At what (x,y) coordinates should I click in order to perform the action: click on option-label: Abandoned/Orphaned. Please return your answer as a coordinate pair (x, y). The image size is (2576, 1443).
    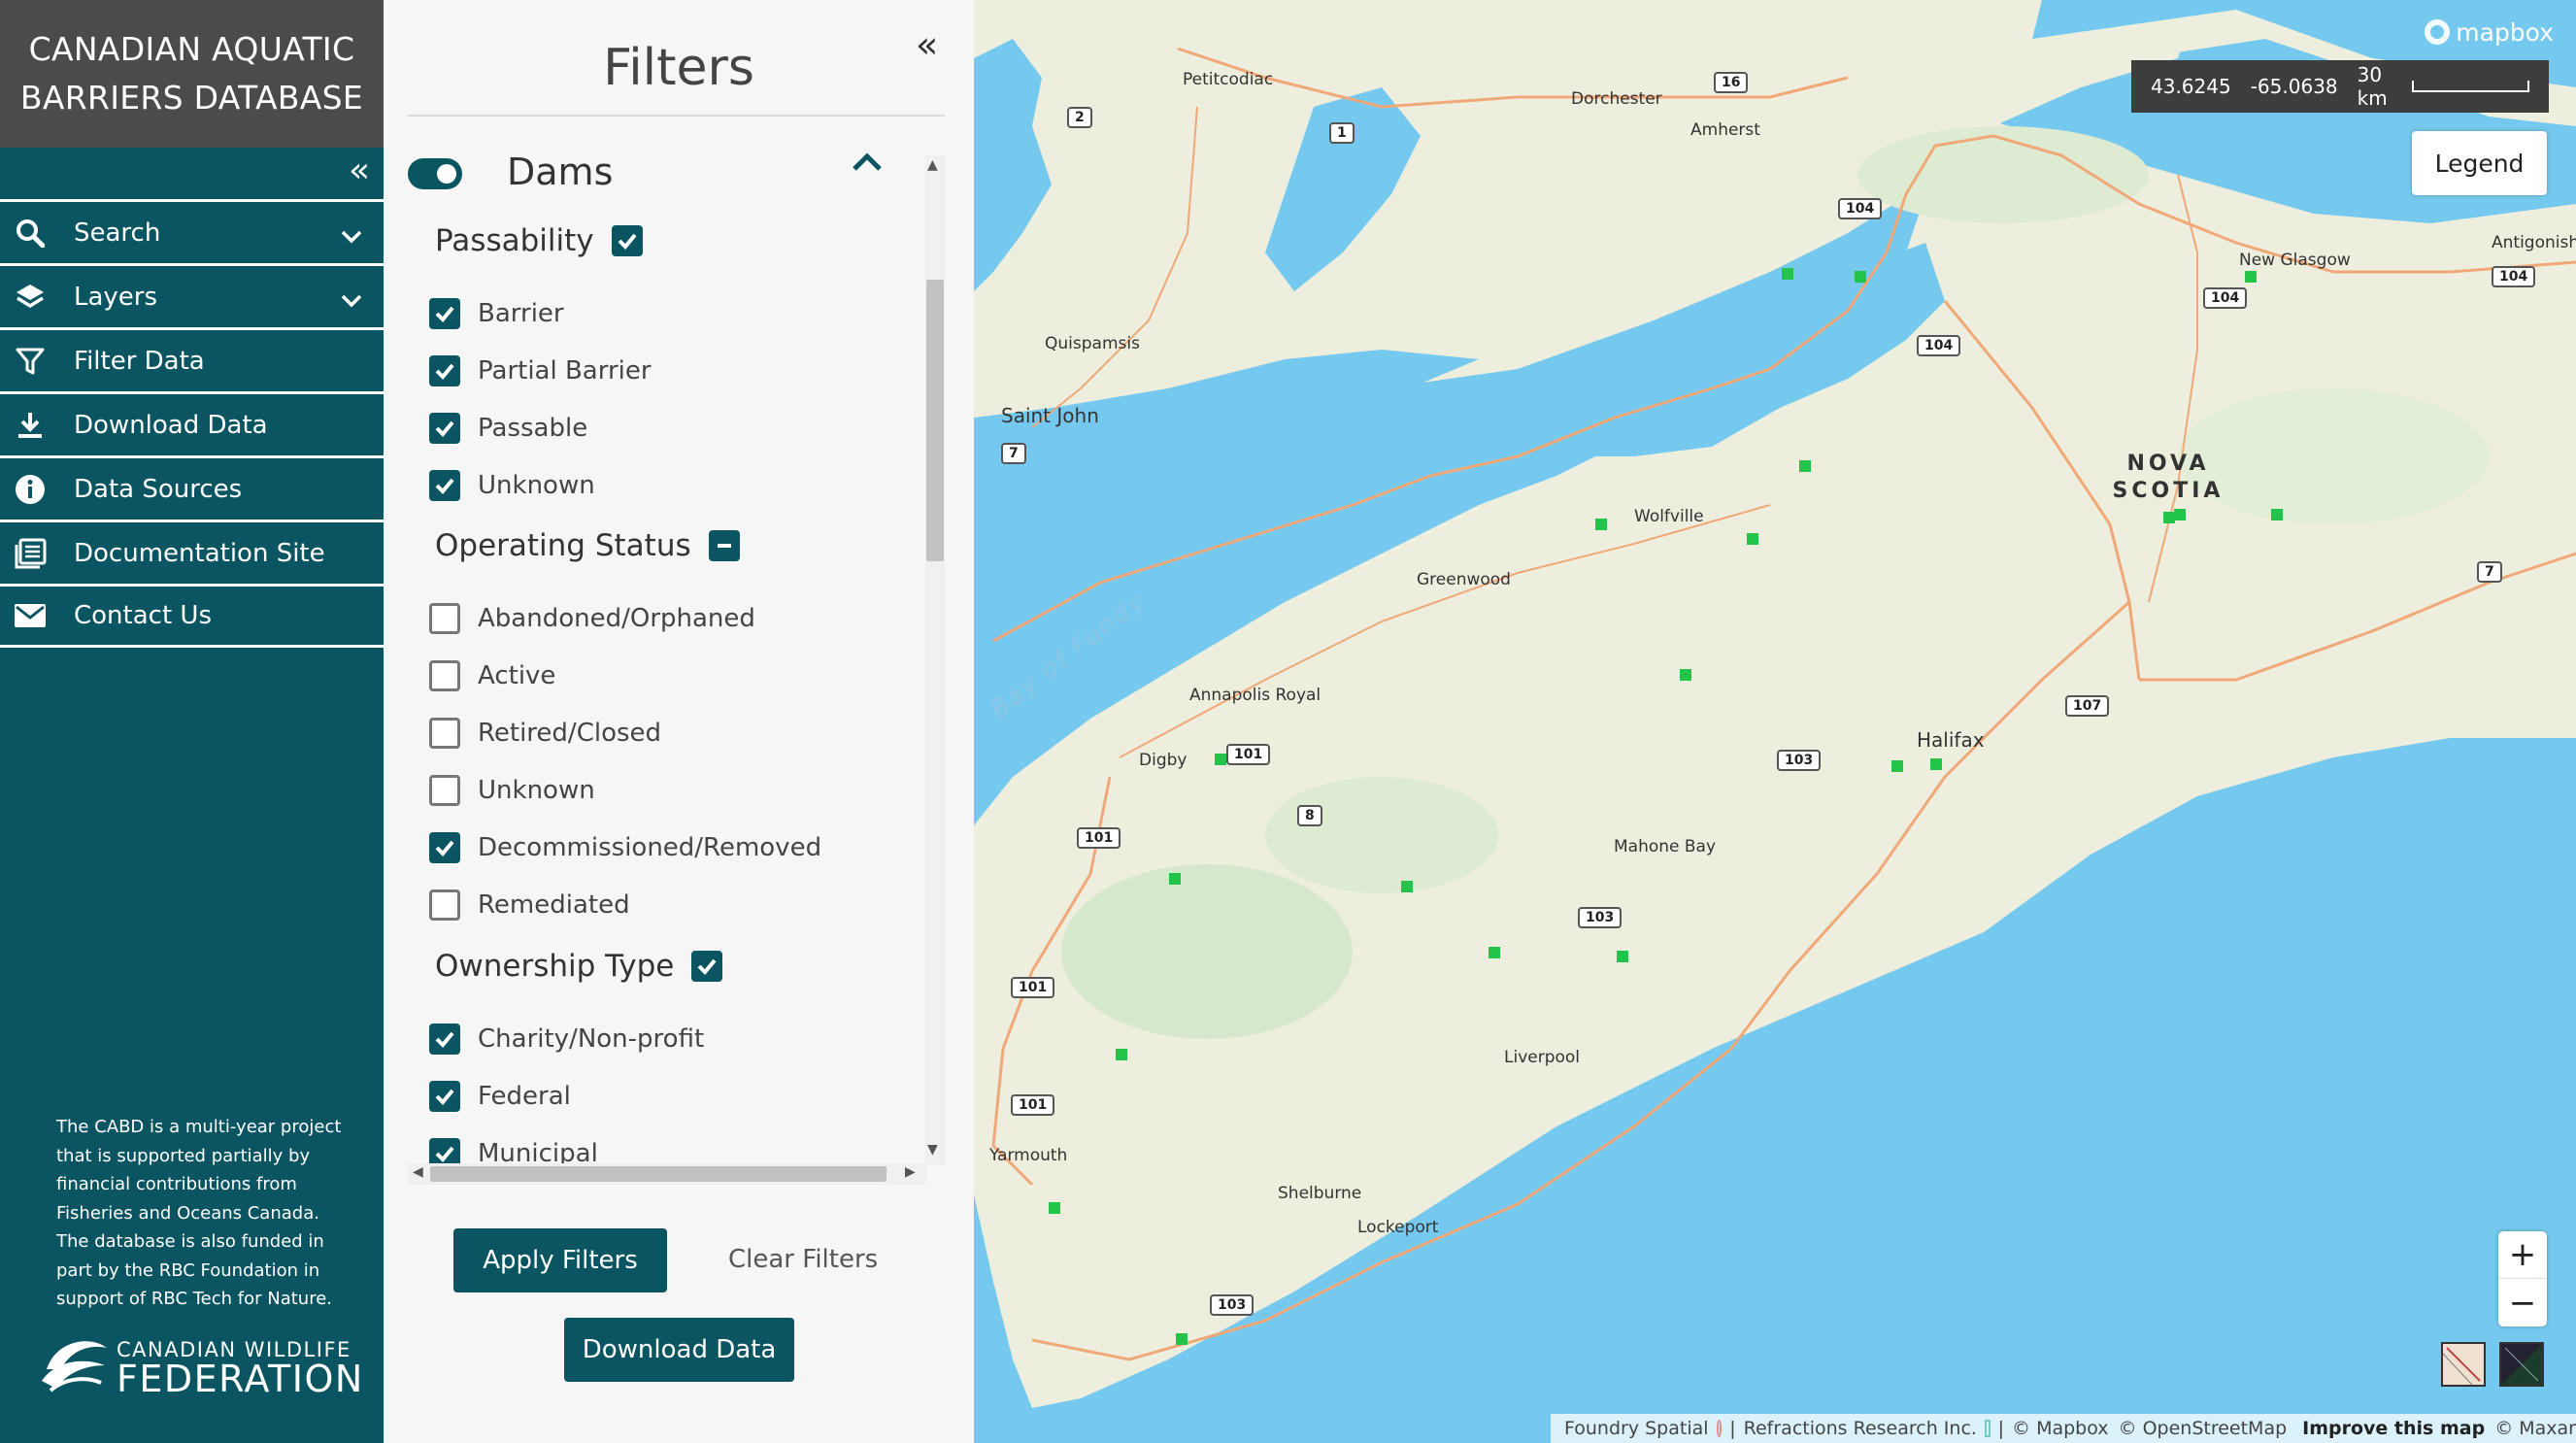
    Looking at the image, I should click on (617, 618).